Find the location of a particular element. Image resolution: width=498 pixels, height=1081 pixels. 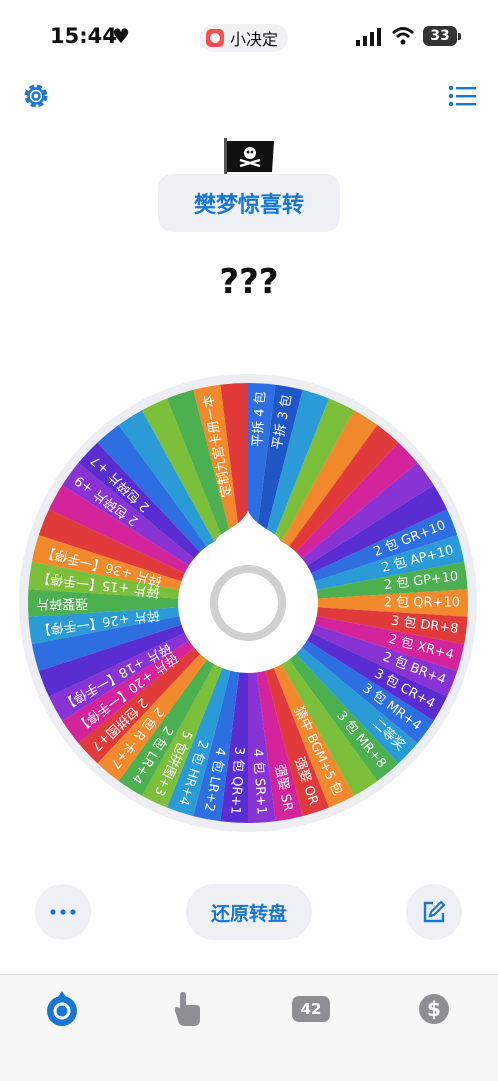

spin-hub is located at coordinates (248, 603).